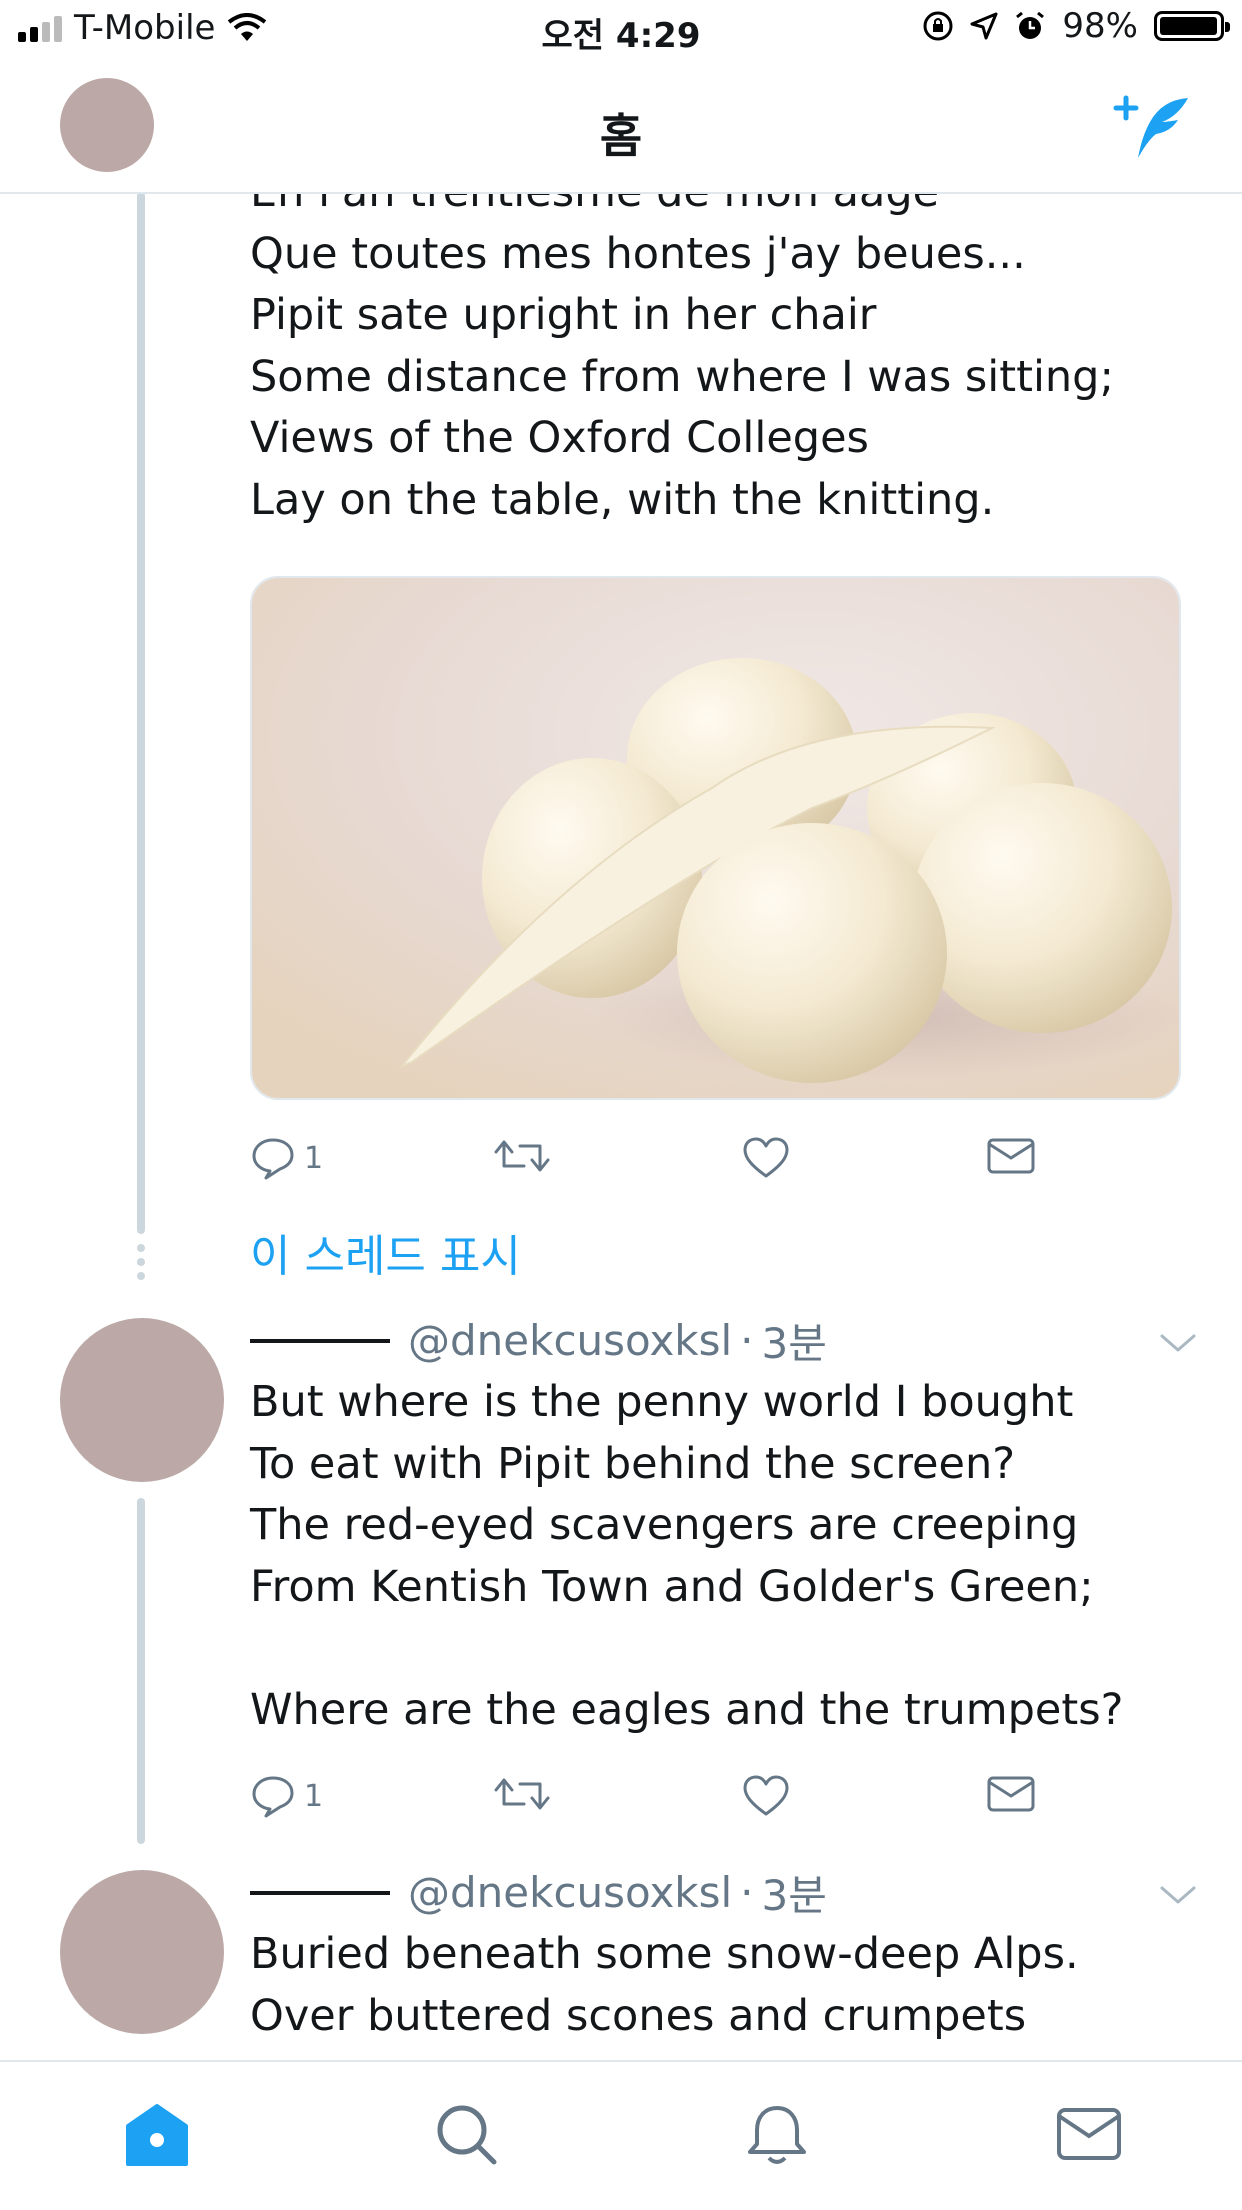 The image size is (1242, 2210). What do you see at coordinates (467, 2135) in the screenshot?
I see `search-icon` at bounding box center [467, 2135].